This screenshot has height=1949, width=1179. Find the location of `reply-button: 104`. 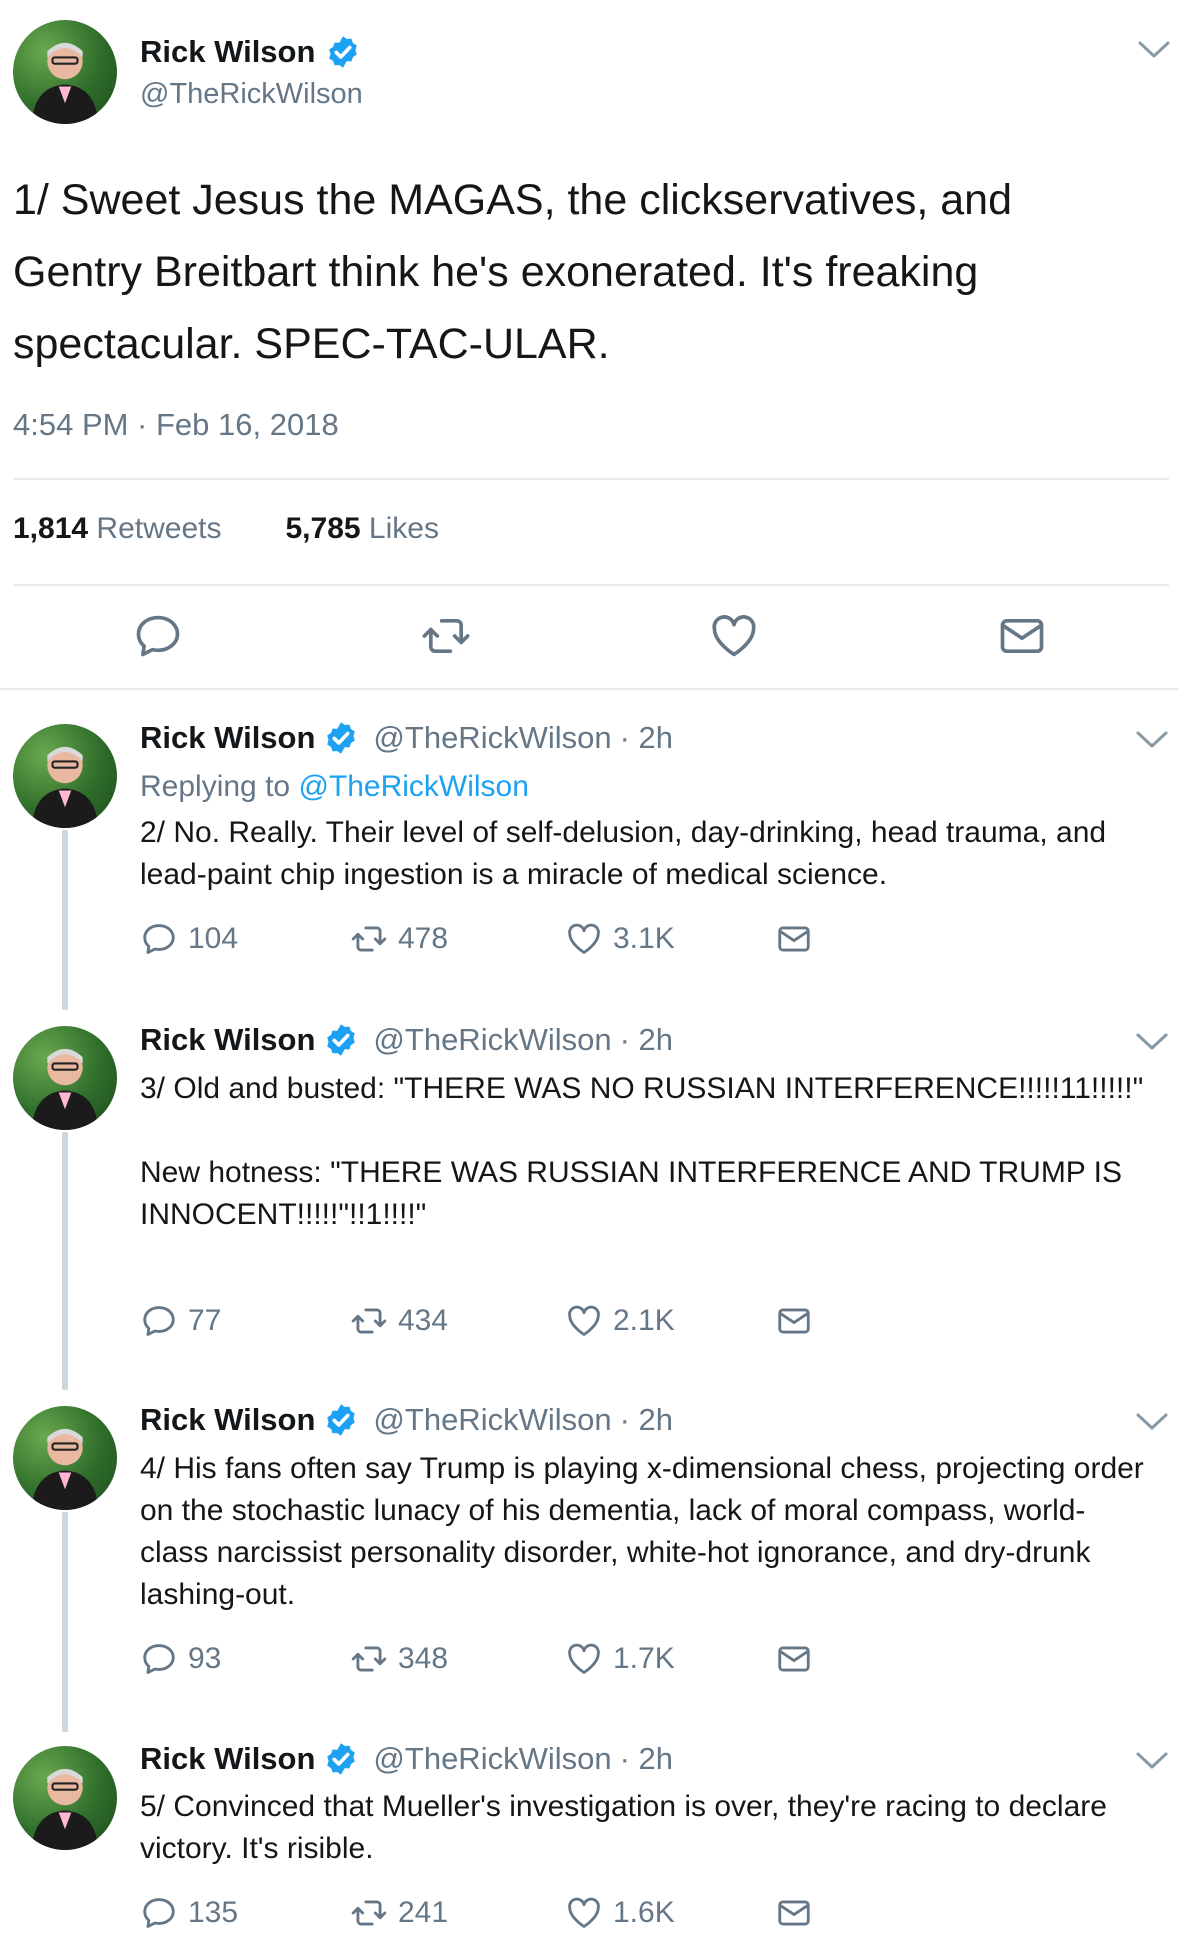

reply-button: 104 is located at coordinates (189, 939).